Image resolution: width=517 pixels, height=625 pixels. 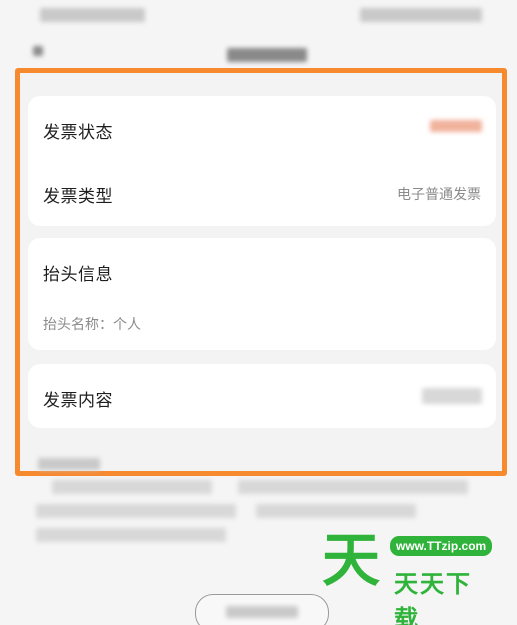 I want to click on notice-line-1b-blur, so click(x=353, y=487).